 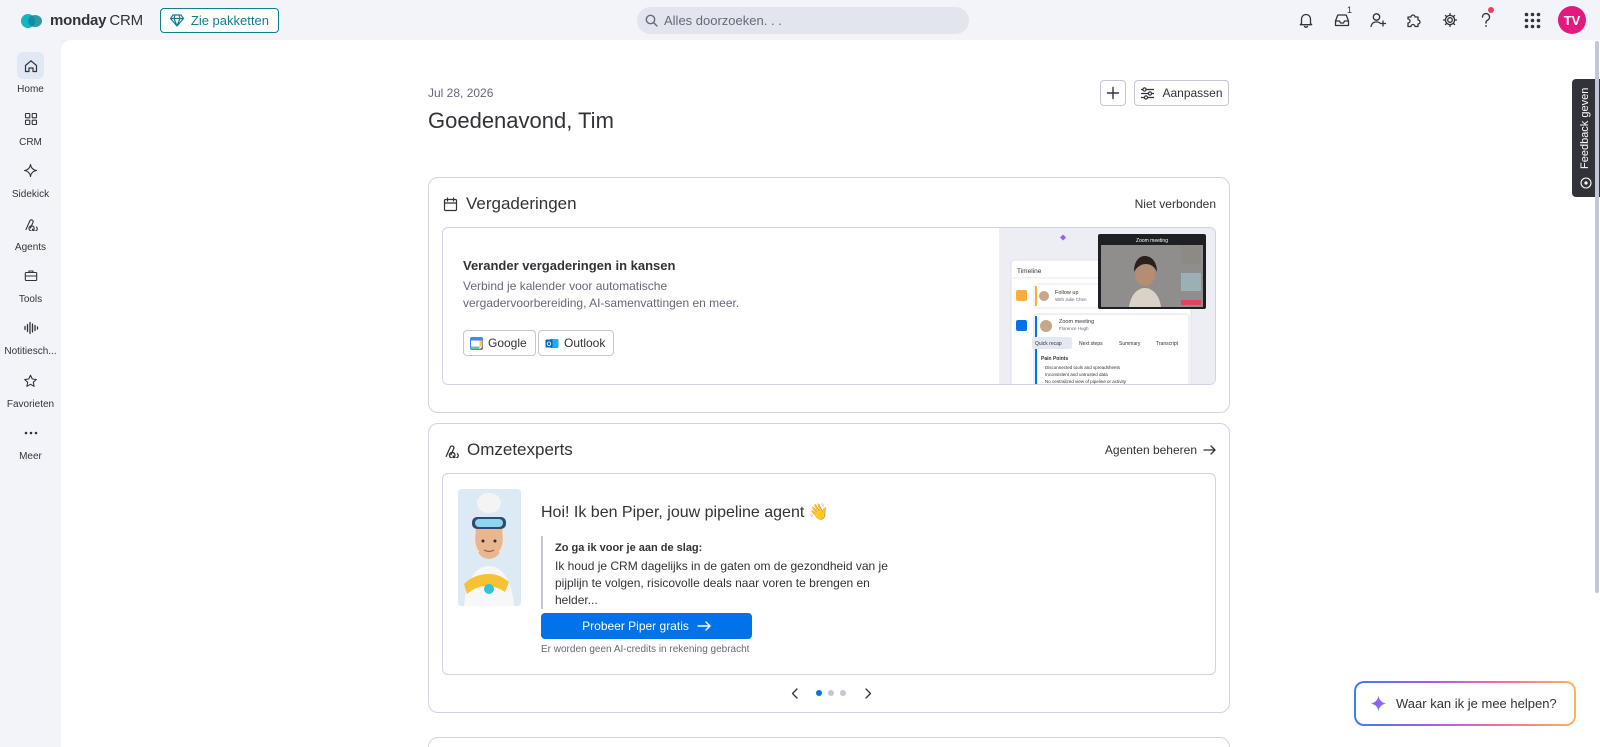 What do you see at coordinates (1029, 271) in the screenshot?
I see `preview-timeline-label: Timeline` at bounding box center [1029, 271].